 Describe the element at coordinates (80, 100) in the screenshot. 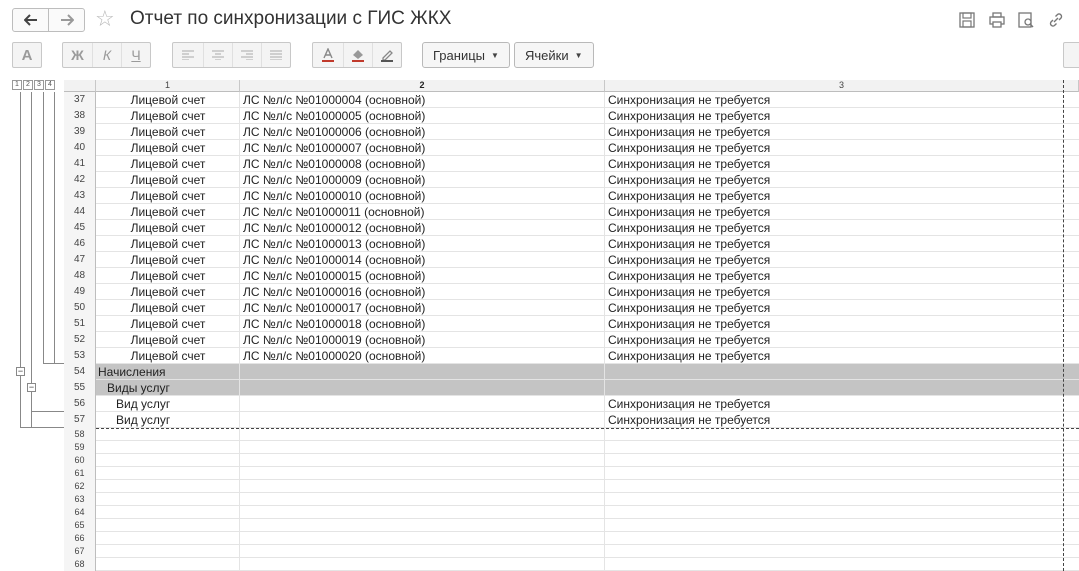

I see `row-number: 37` at that location.